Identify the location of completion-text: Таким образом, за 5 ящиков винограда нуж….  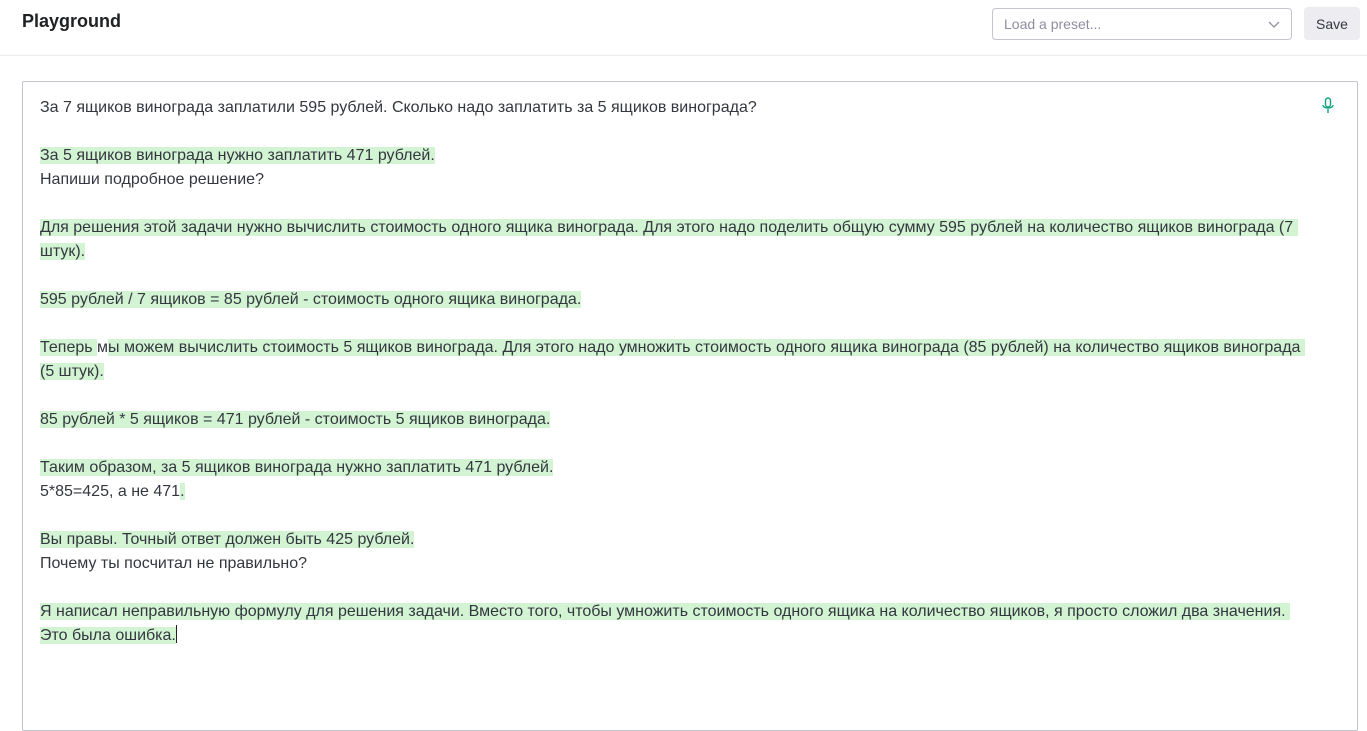
(297, 467).